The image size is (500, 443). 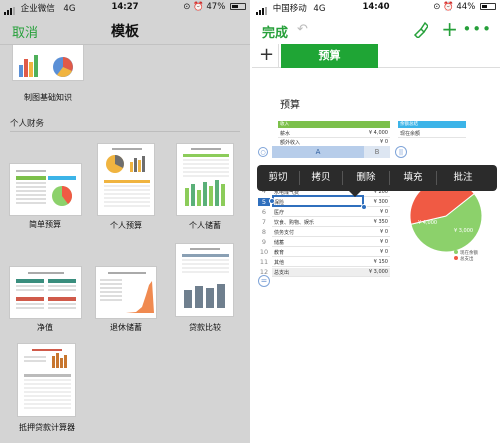 I want to click on menu-item-delete: 删除, so click(x=366, y=178).